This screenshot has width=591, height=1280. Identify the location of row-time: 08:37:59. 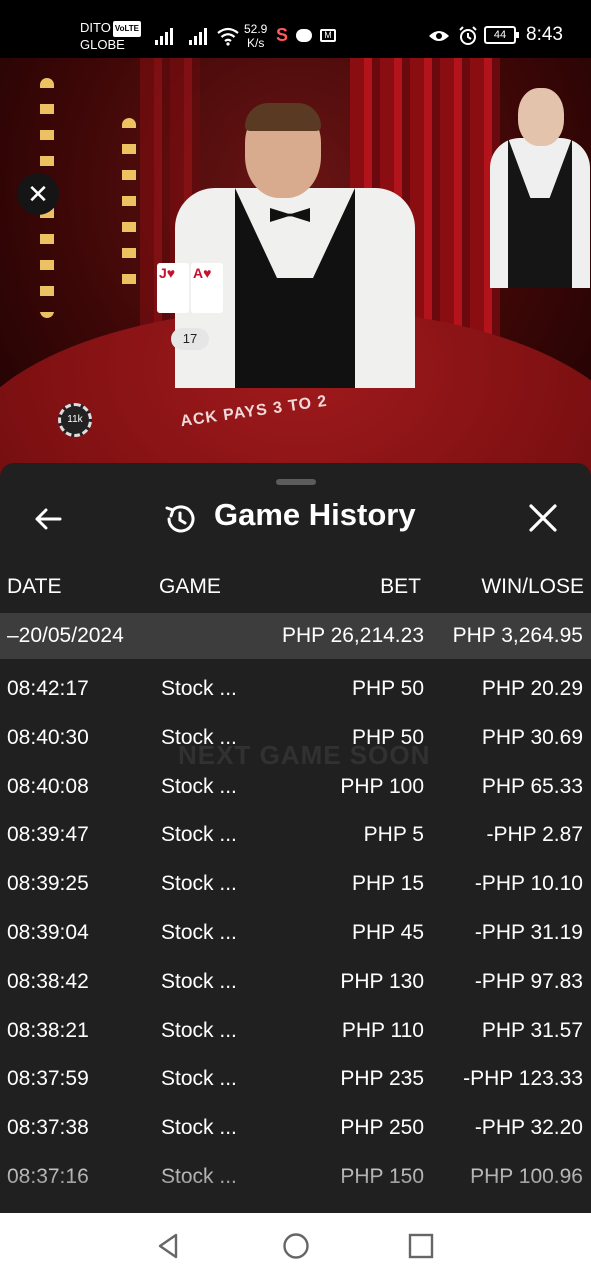
(48, 1079).